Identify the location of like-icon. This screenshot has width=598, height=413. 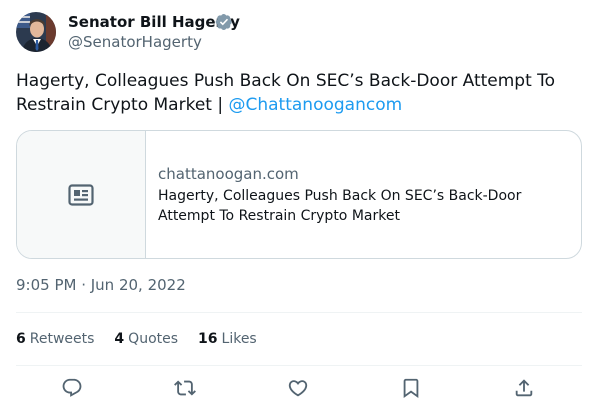
(298, 388).